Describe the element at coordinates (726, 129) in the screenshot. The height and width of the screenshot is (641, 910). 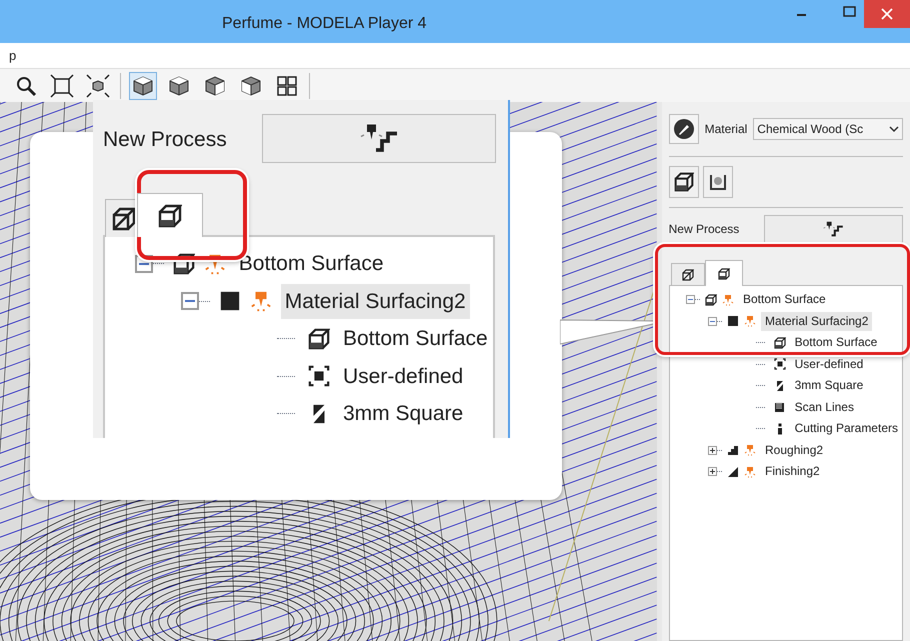
I see `material-label: Material` at that location.